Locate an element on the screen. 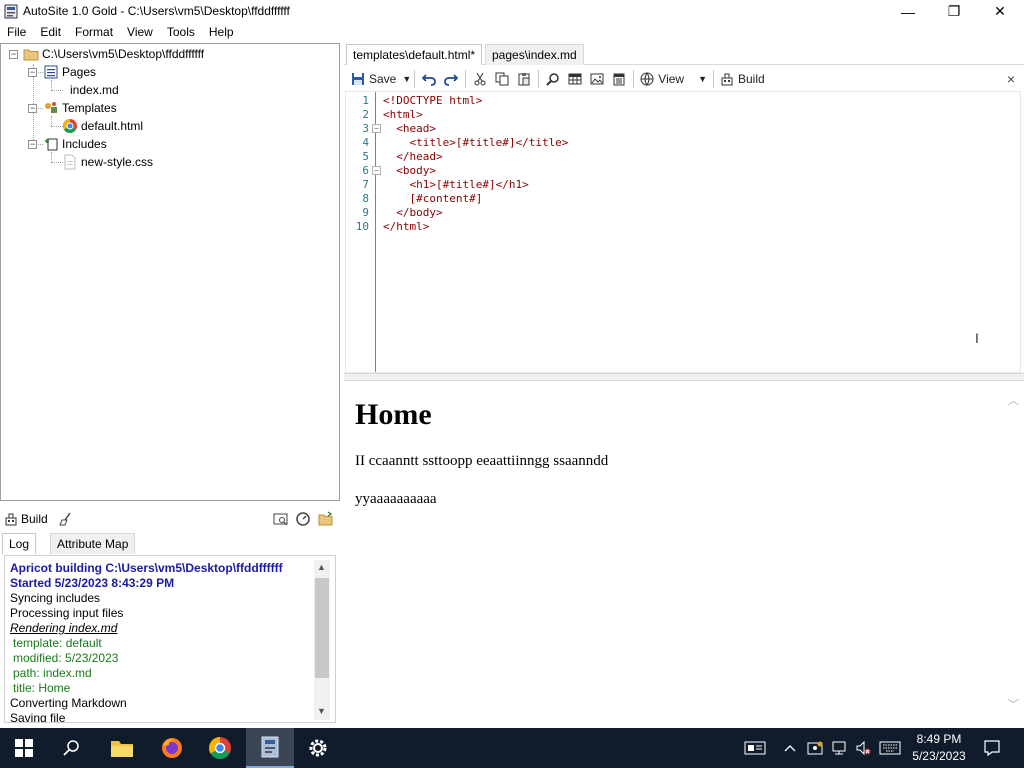 Image resolution: width=1024 pixels, height=768 pixels. settings-gear-icon is located at coordinates (318, 748).